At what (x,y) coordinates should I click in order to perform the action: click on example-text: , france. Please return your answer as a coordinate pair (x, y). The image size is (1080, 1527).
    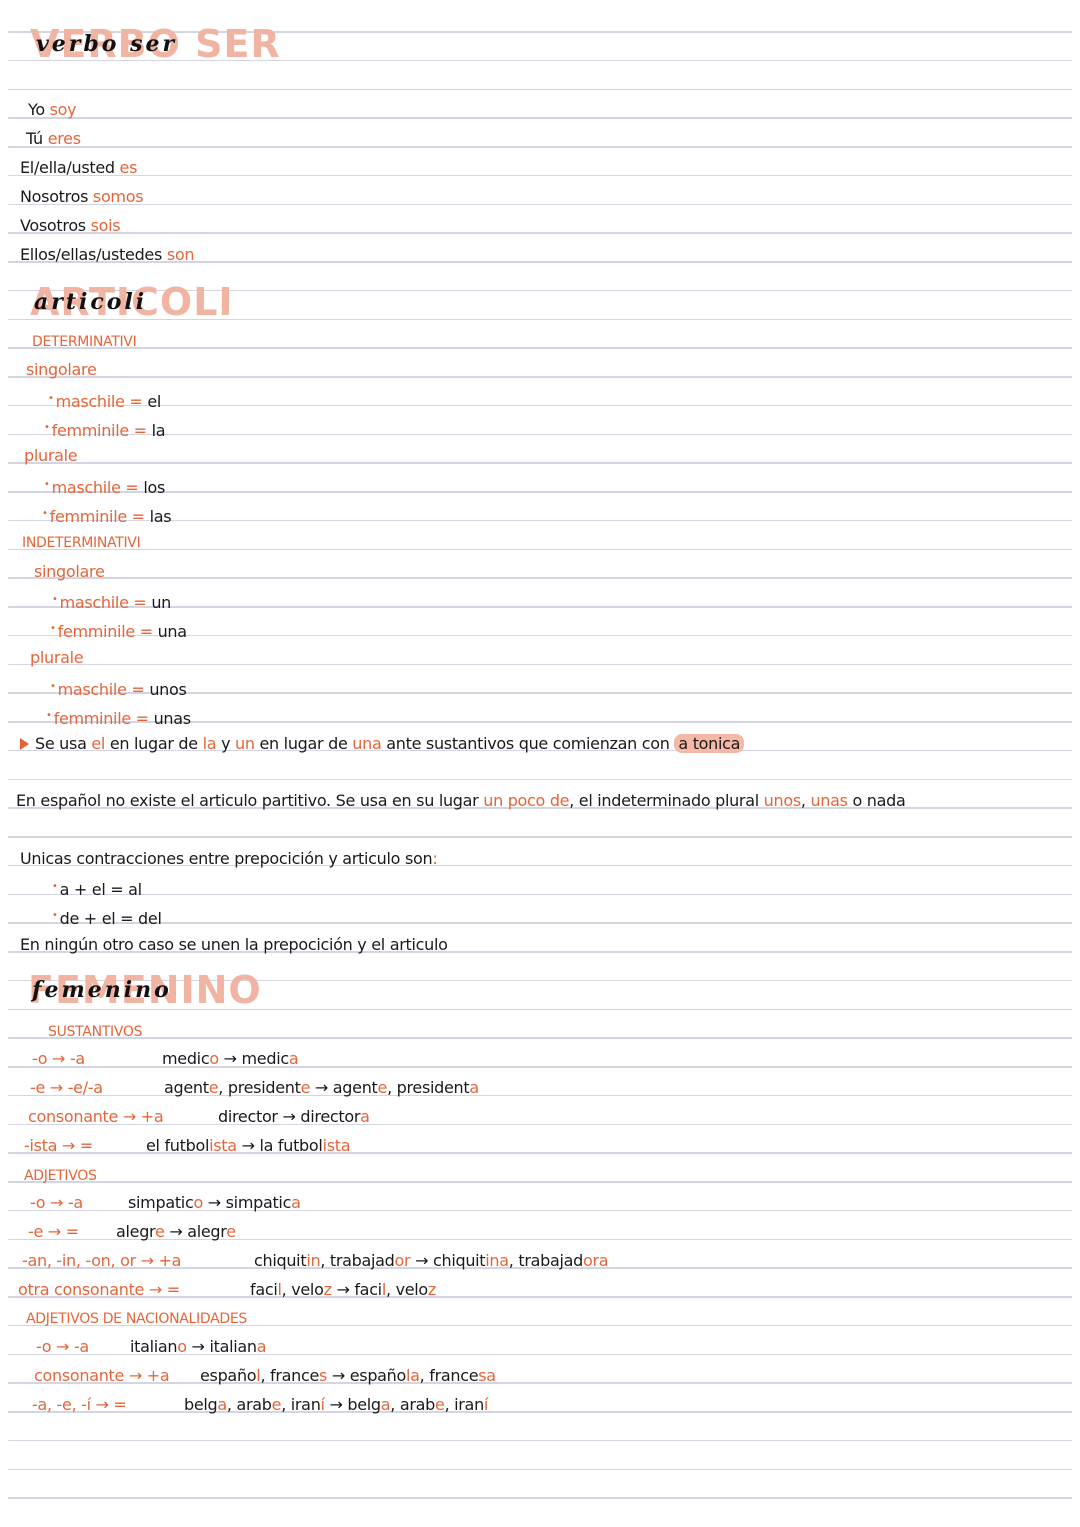
    Looking at the image, I should click on (290, 1375).